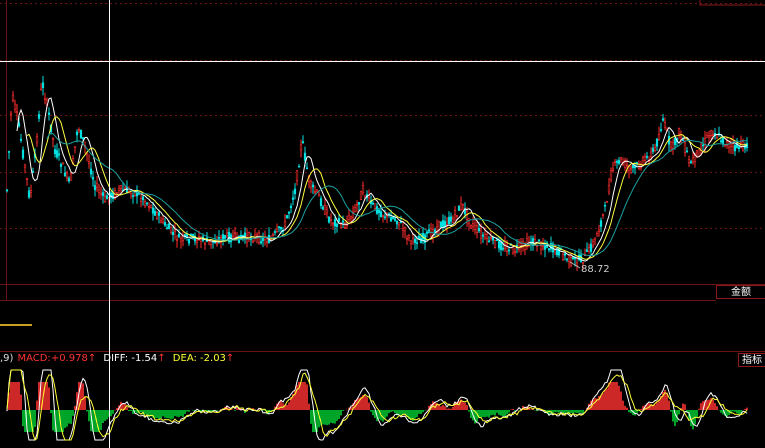 This screenshot has width=765, height=448. Describe the element at coordinates (161, 358) in the screenshot. I see `diff-arrow: ↑` at that location.